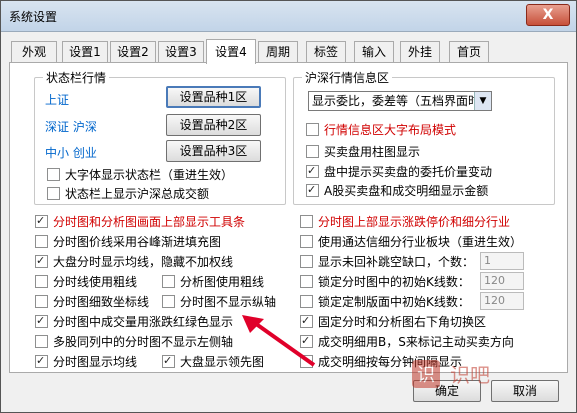 This screenshot has height=413, width=577. I want to click on checkbox-label: 分时图显示均线, so click(95, 362).